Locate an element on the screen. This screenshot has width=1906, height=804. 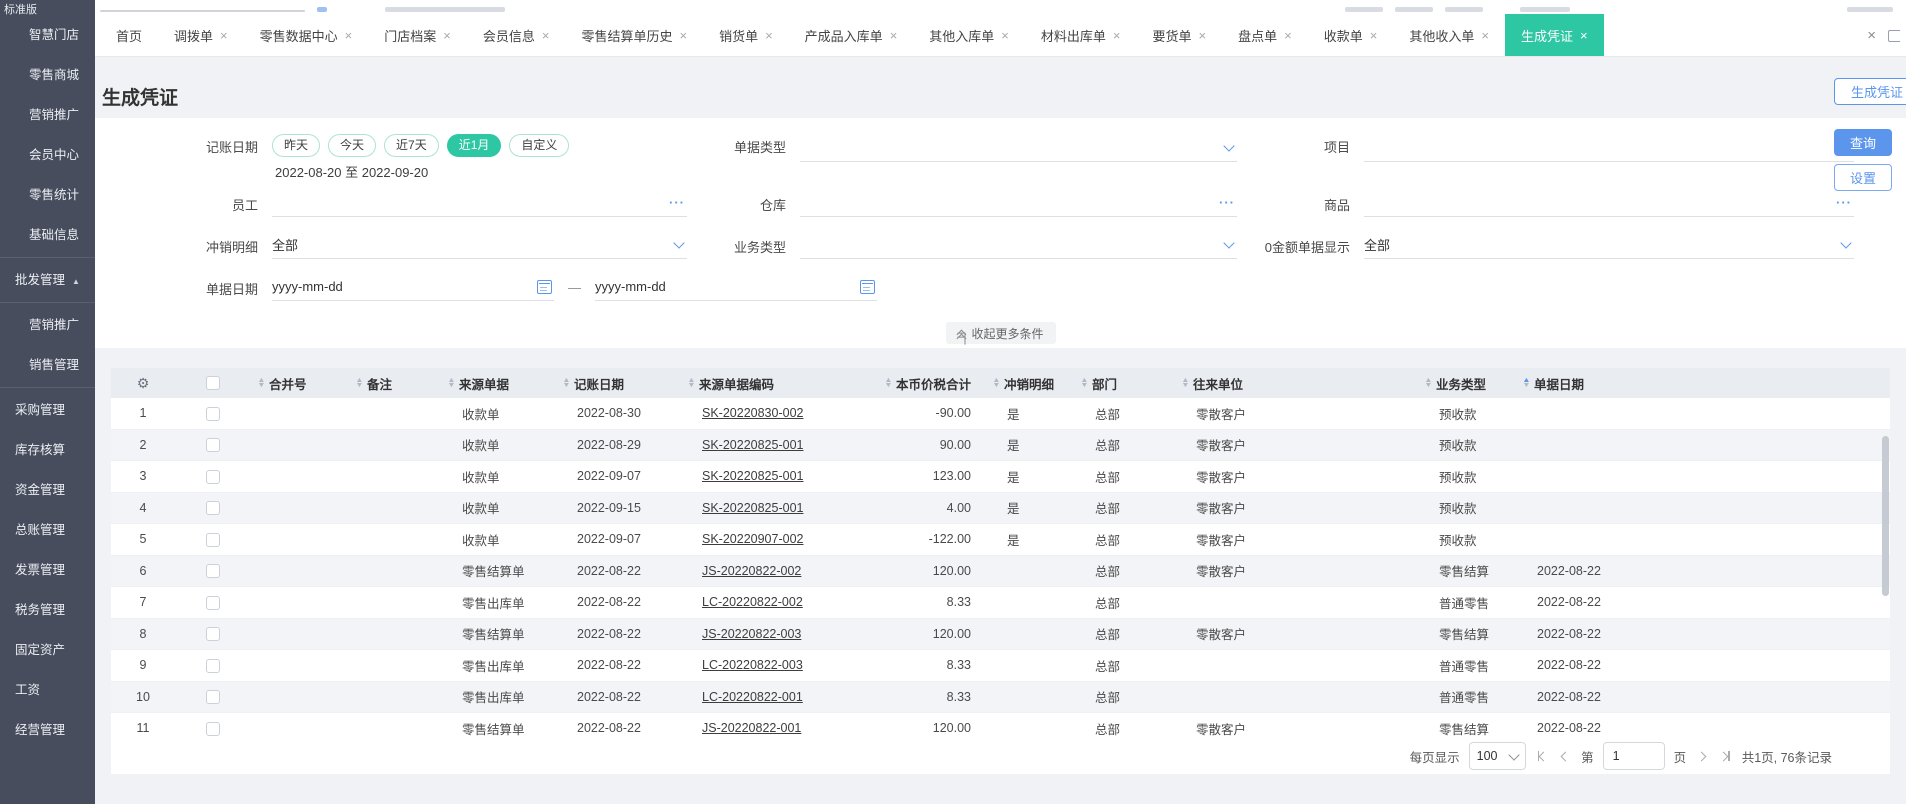
sidebar-item-wholesale-mgmt: 批发管理 ▲ is located at coordinates (47, 280).